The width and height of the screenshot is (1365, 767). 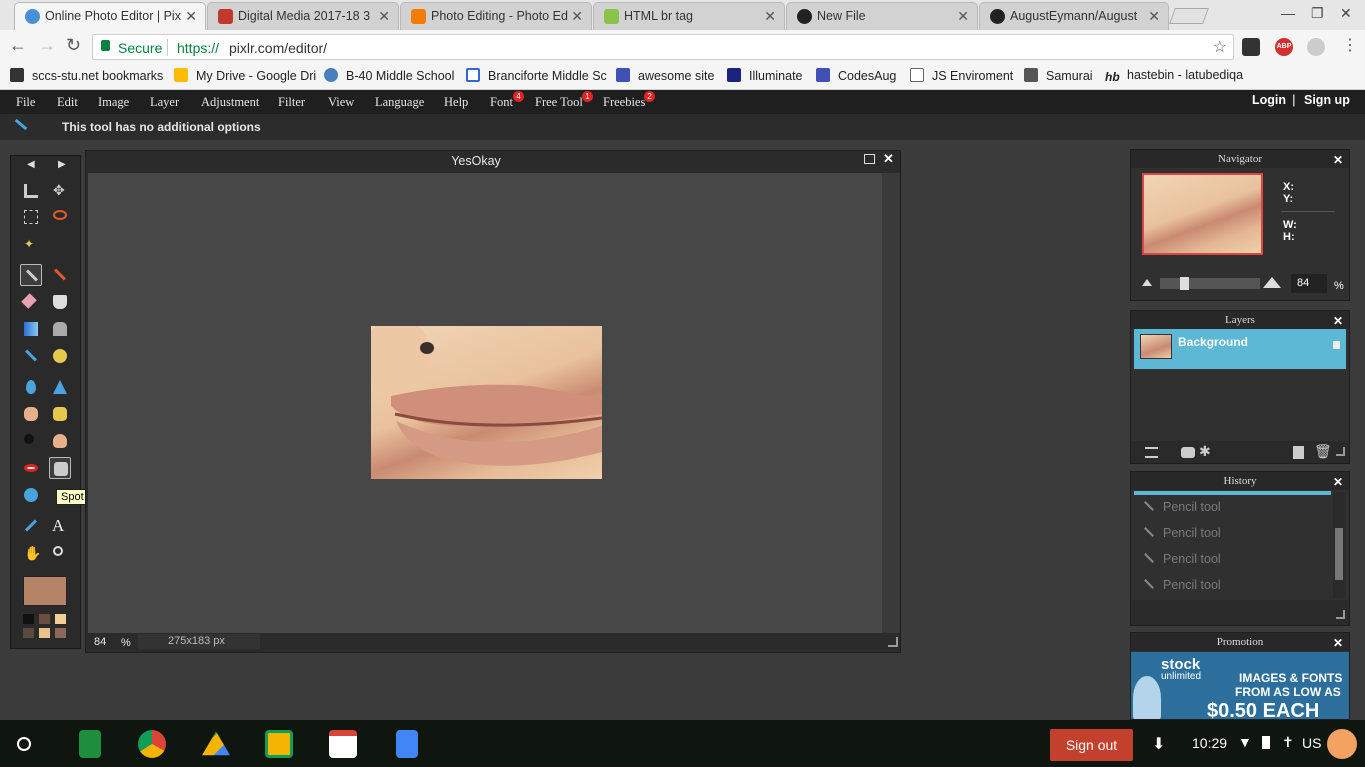 I want to click on blur-tool-icon, so click(x=31, y=387).